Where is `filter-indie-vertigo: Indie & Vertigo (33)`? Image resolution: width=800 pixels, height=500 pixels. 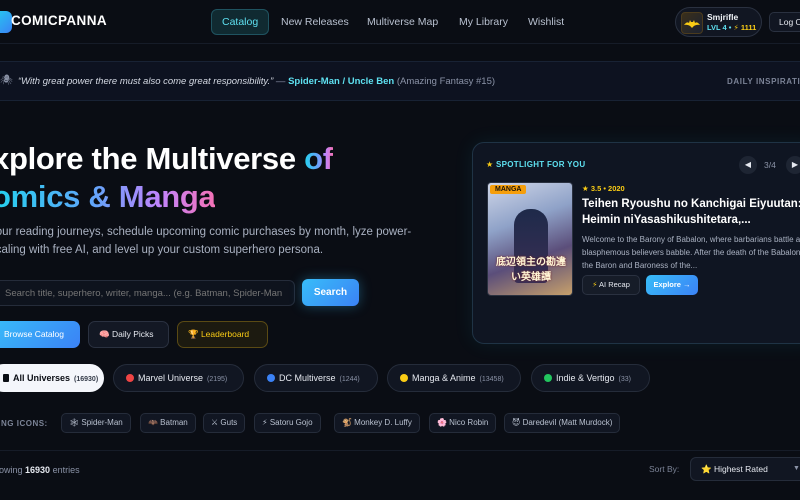 filter-indie-vertigo: Indie & Vertigo (33) is located at coordinates (590, 378).